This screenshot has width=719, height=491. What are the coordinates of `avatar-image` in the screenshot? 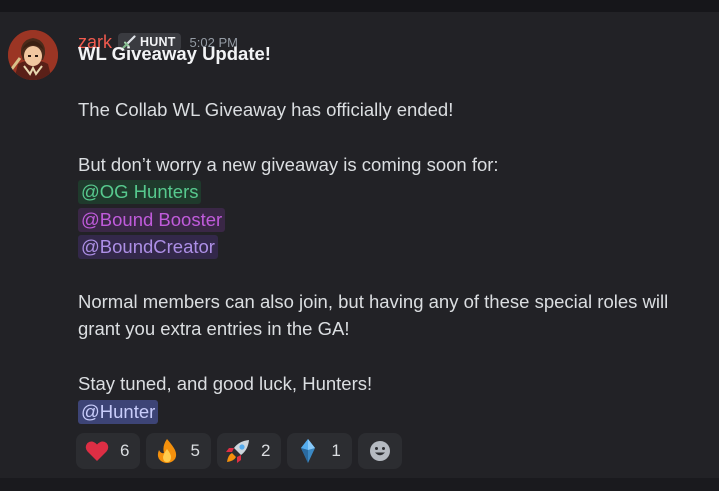 It's located at (33, 55).